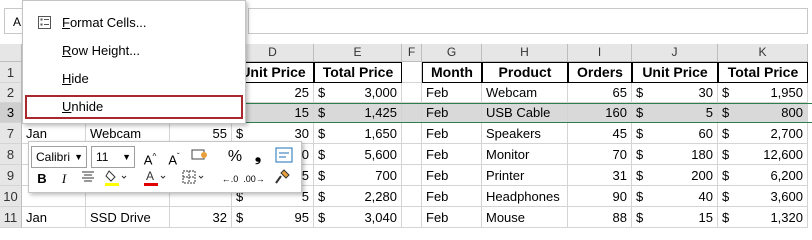 The height and width of the screenshot is (240, 812). I want to click on cell-e3: $1,425, so click(358, 113).